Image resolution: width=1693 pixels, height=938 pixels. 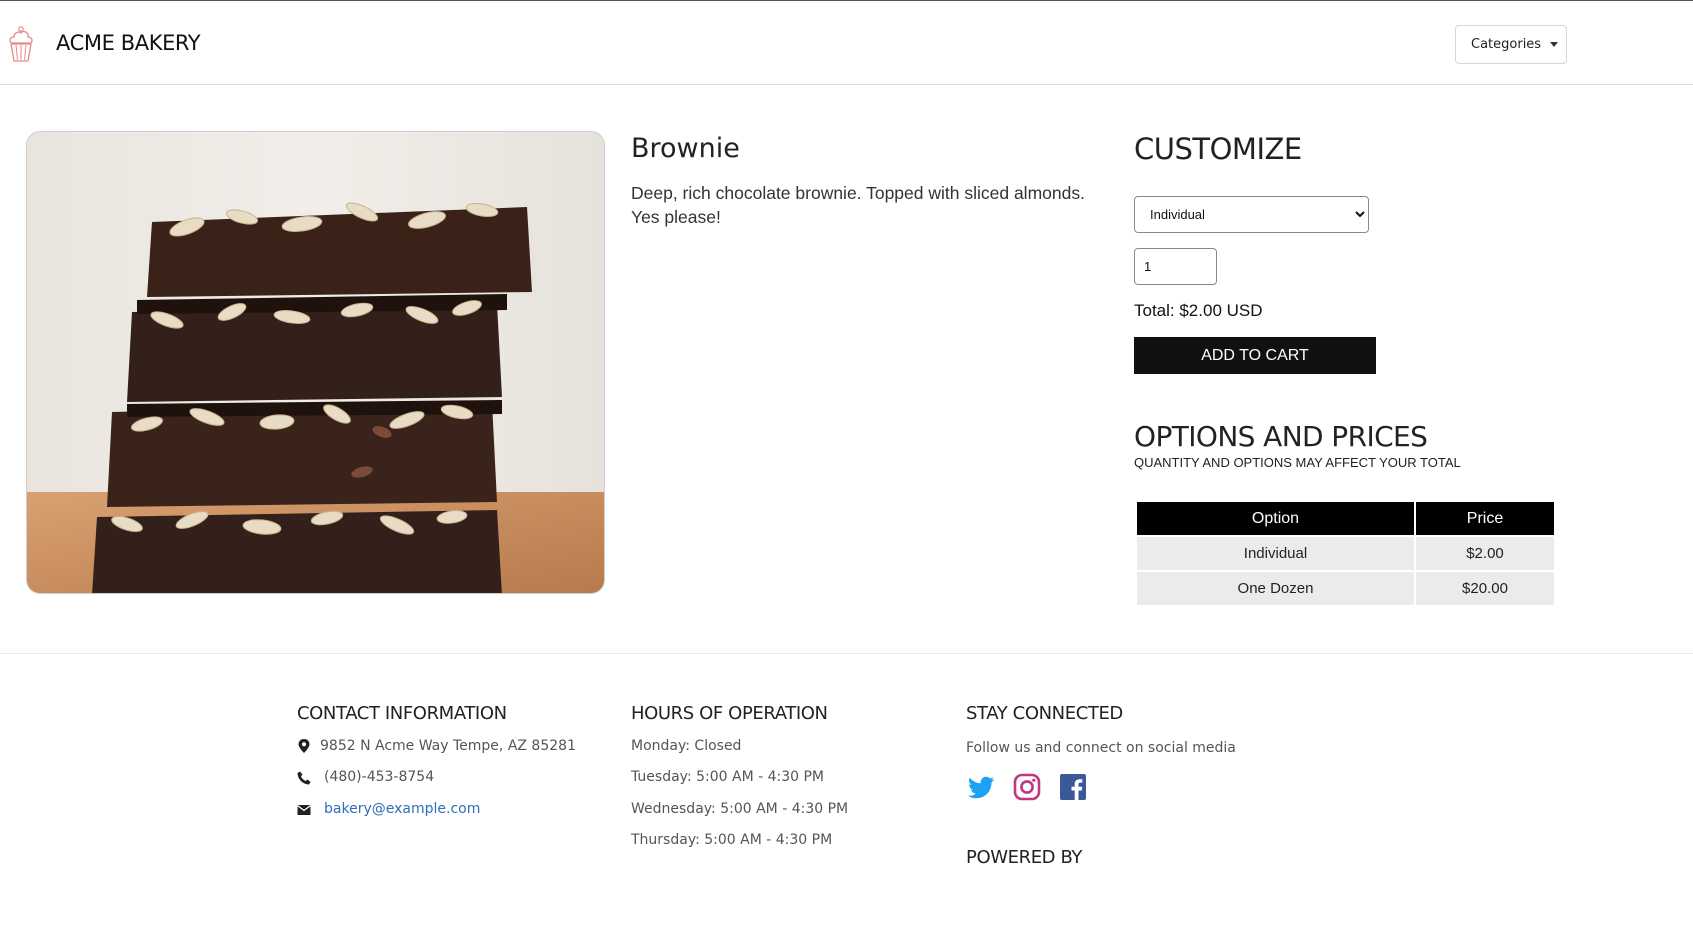 What do you see at coordinates (981, 787) in the screenshot?
I see `twitter-icon` at bounding box center [981, 787].